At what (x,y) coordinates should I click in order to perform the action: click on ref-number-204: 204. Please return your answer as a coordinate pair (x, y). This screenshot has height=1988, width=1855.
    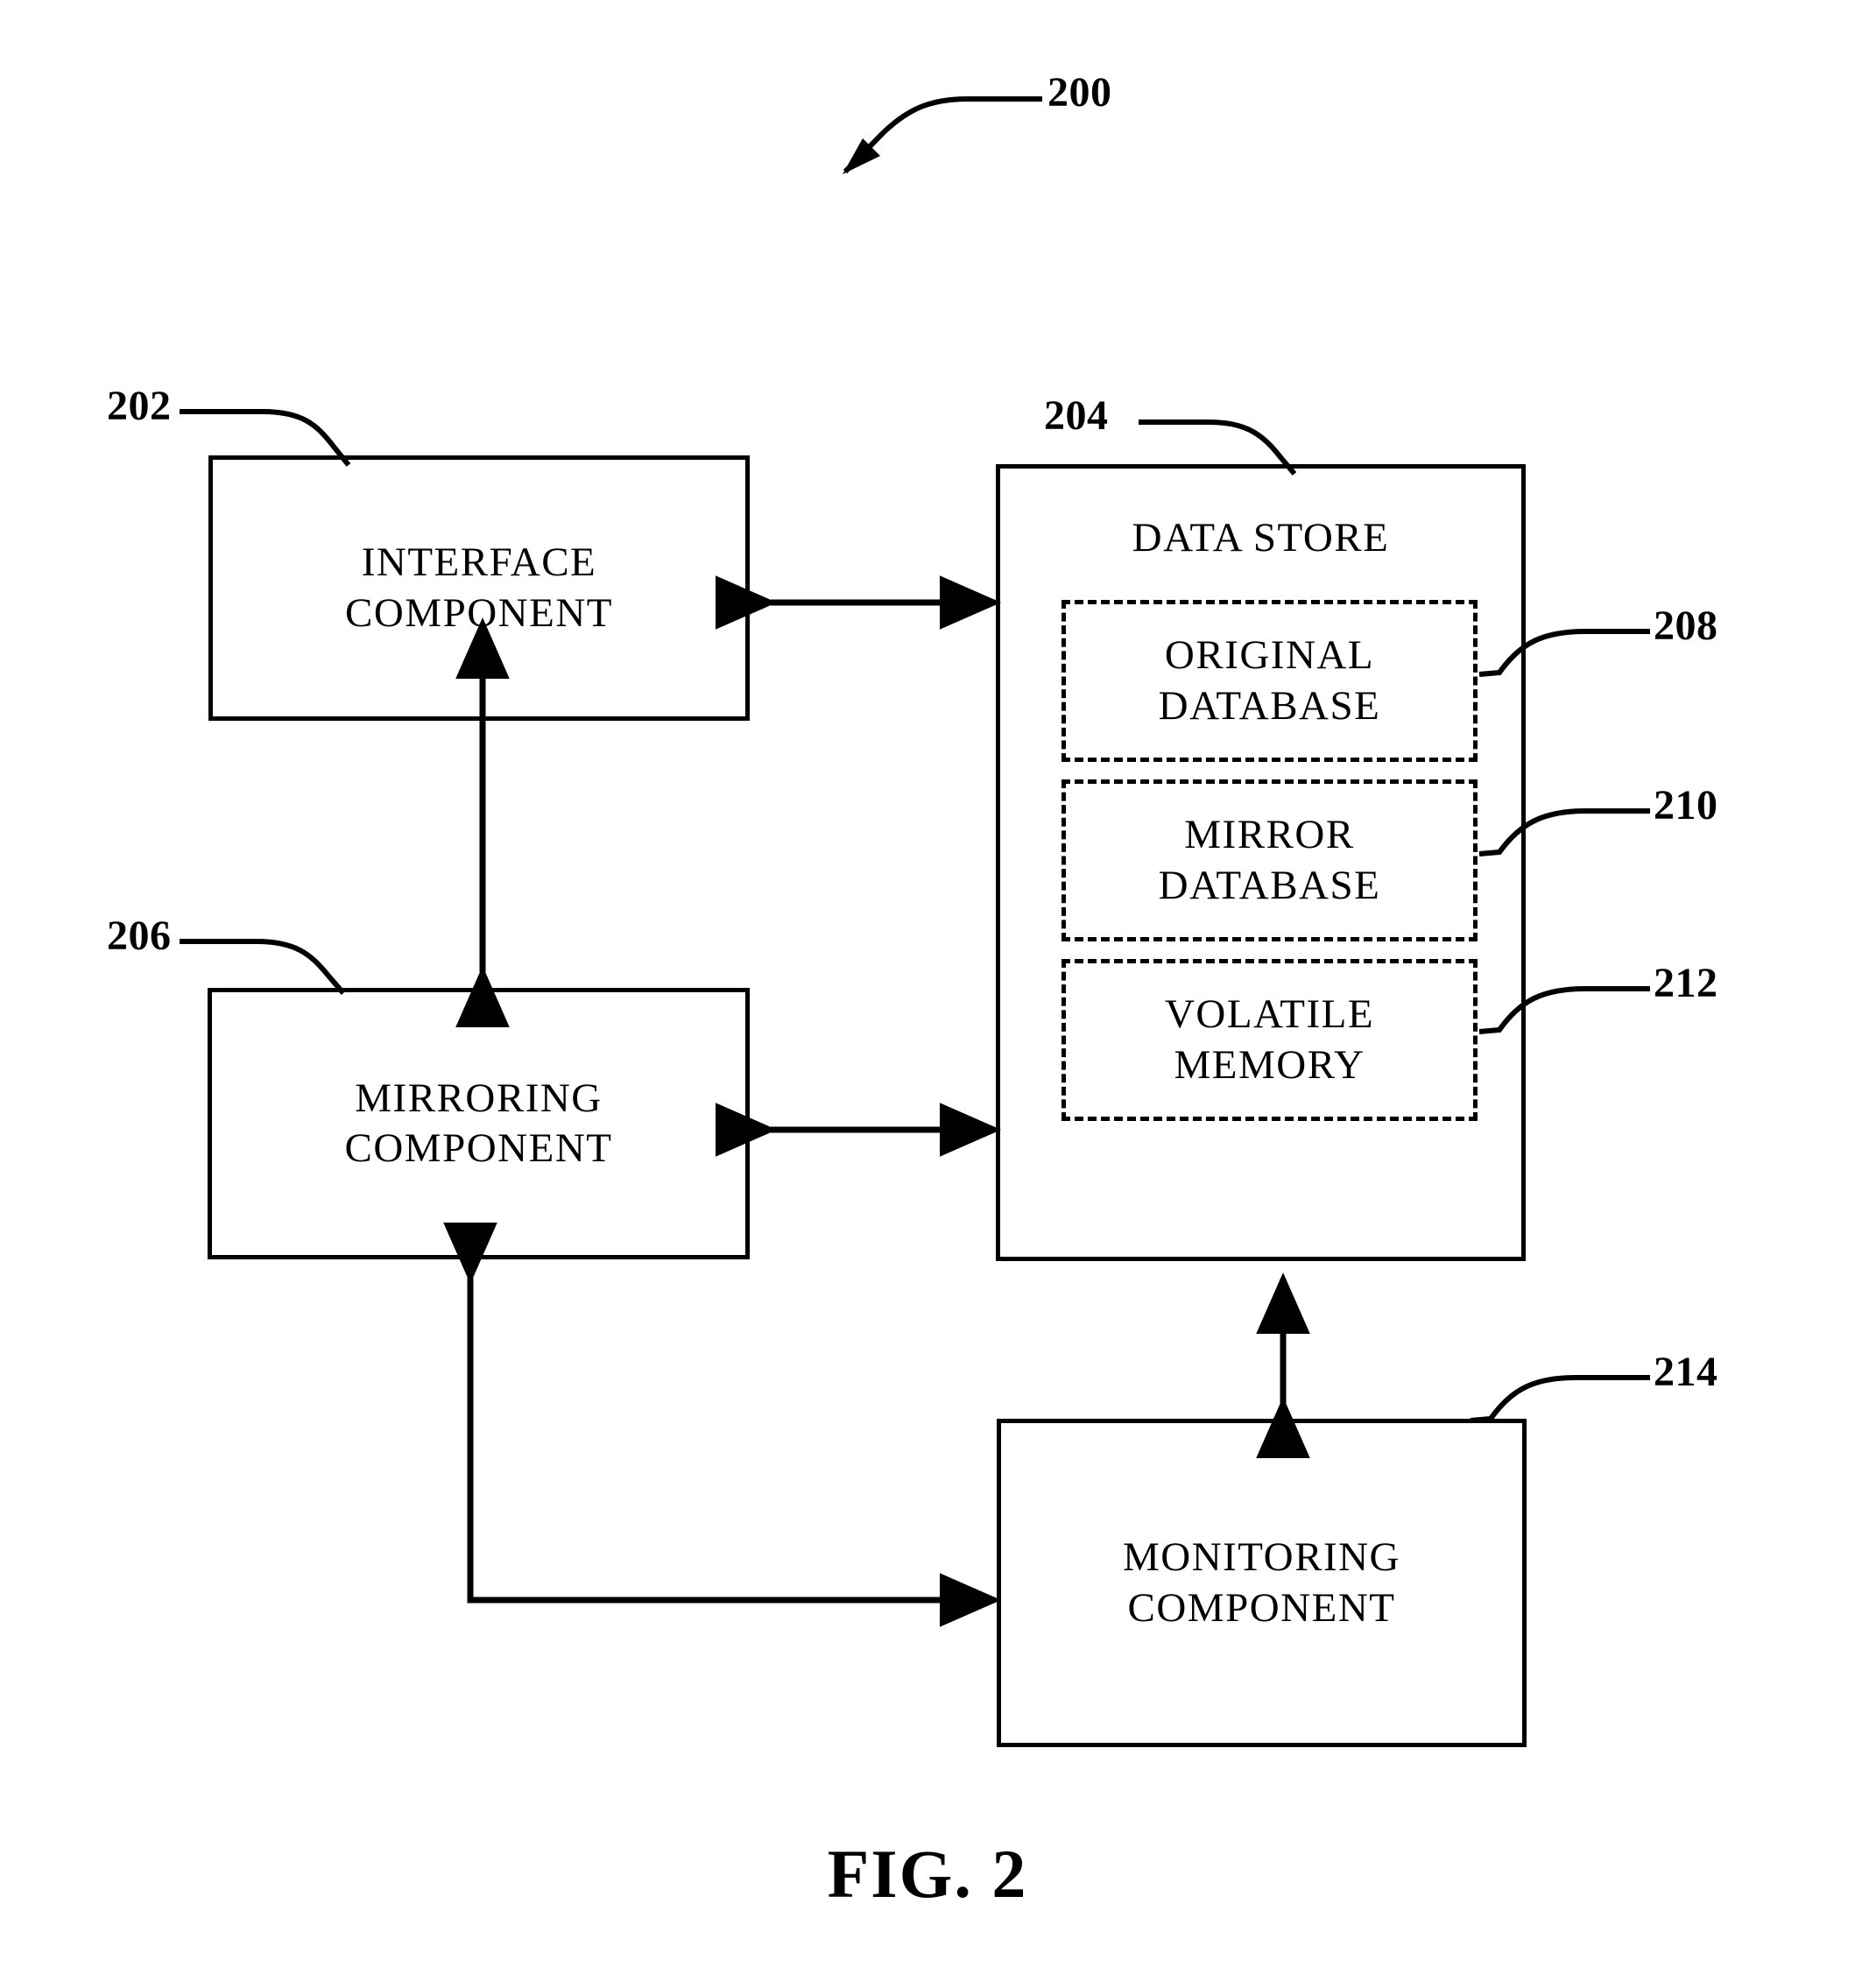
    Looking at the image, I should click on (1077, 415).